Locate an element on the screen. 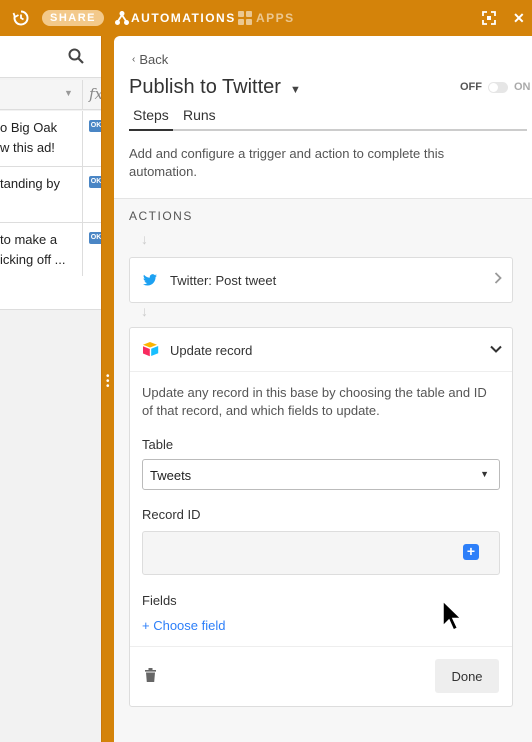 The height and width of the screenshot is (742, 532). automations-tab: AUTOMATIONS is located at coordinates (183, 18).